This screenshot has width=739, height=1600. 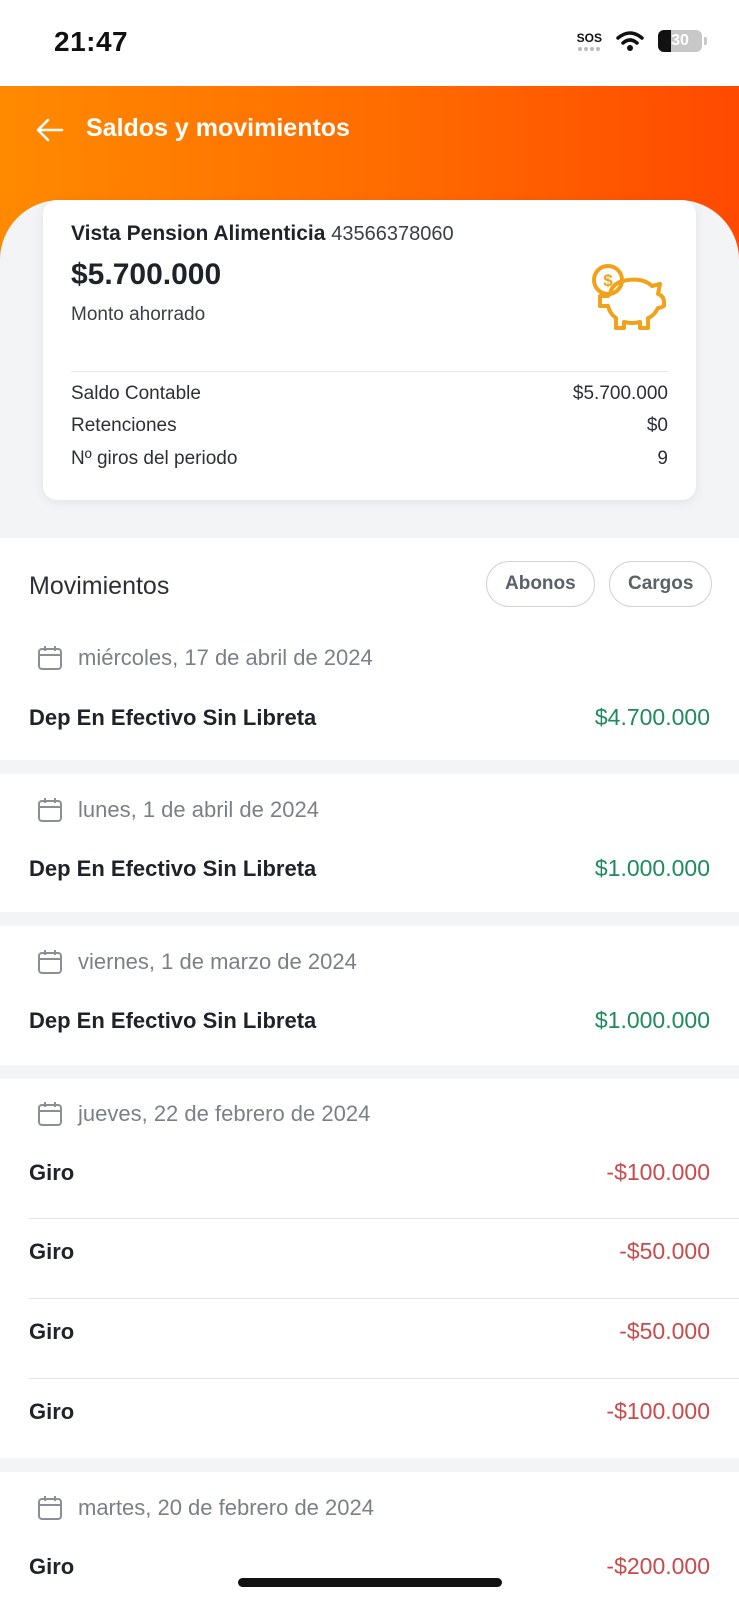 I want to click on battery-level: 30, so click(x=680, y=40).